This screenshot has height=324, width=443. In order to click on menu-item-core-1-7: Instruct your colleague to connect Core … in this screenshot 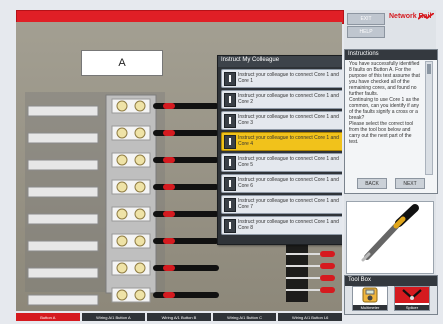, I will do `click(281, 204)`.